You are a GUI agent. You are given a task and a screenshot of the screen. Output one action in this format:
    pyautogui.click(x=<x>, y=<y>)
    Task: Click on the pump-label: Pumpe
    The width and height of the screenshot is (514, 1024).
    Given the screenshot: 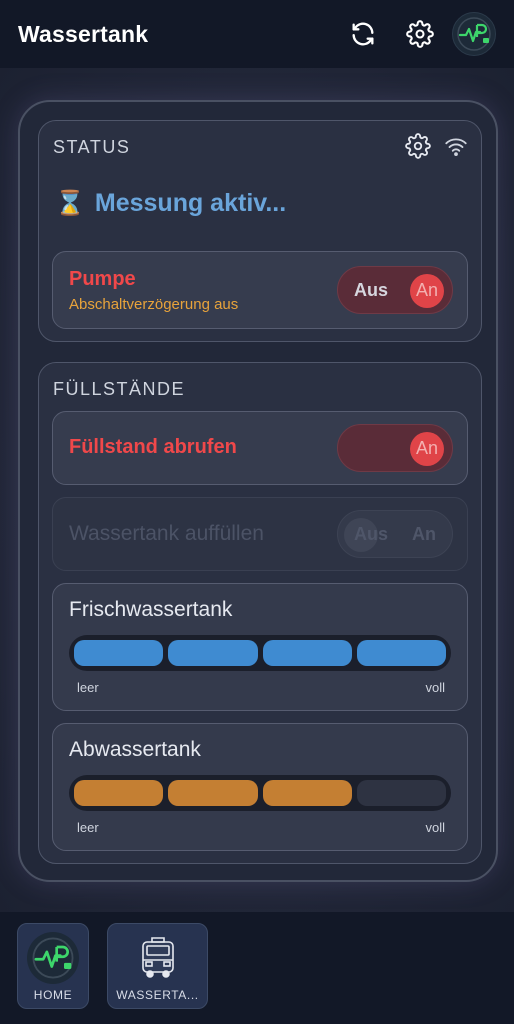 What is the action you would take?
    pyautogui.click(x=102, y=279)
    